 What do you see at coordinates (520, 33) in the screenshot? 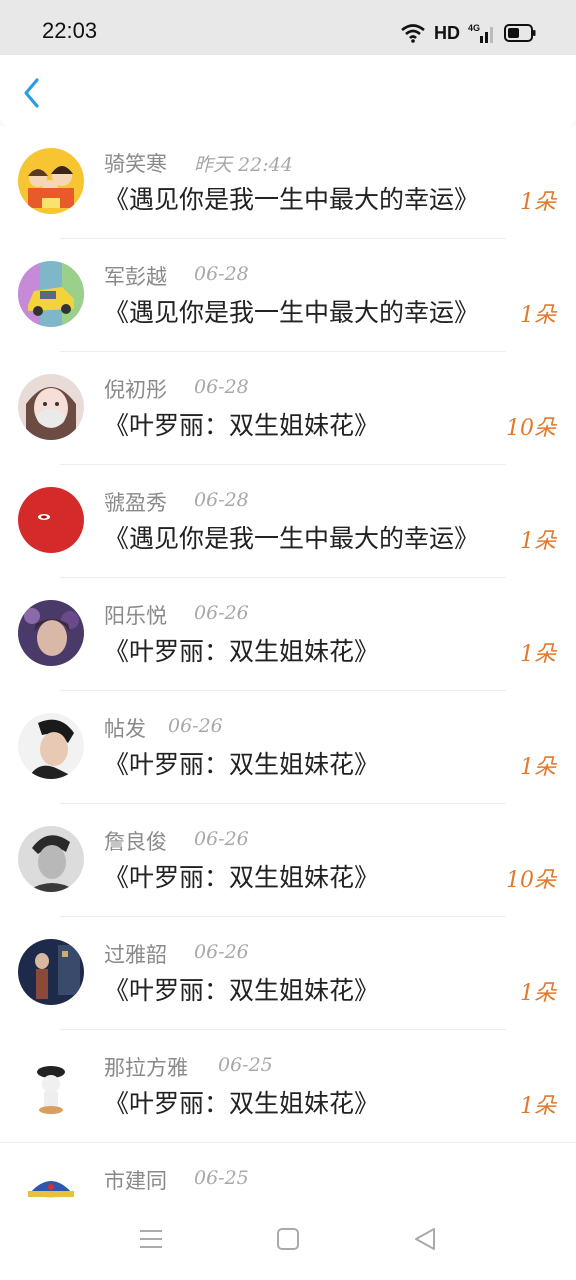
I see `battery-icon` at bounding box center [520, 33].